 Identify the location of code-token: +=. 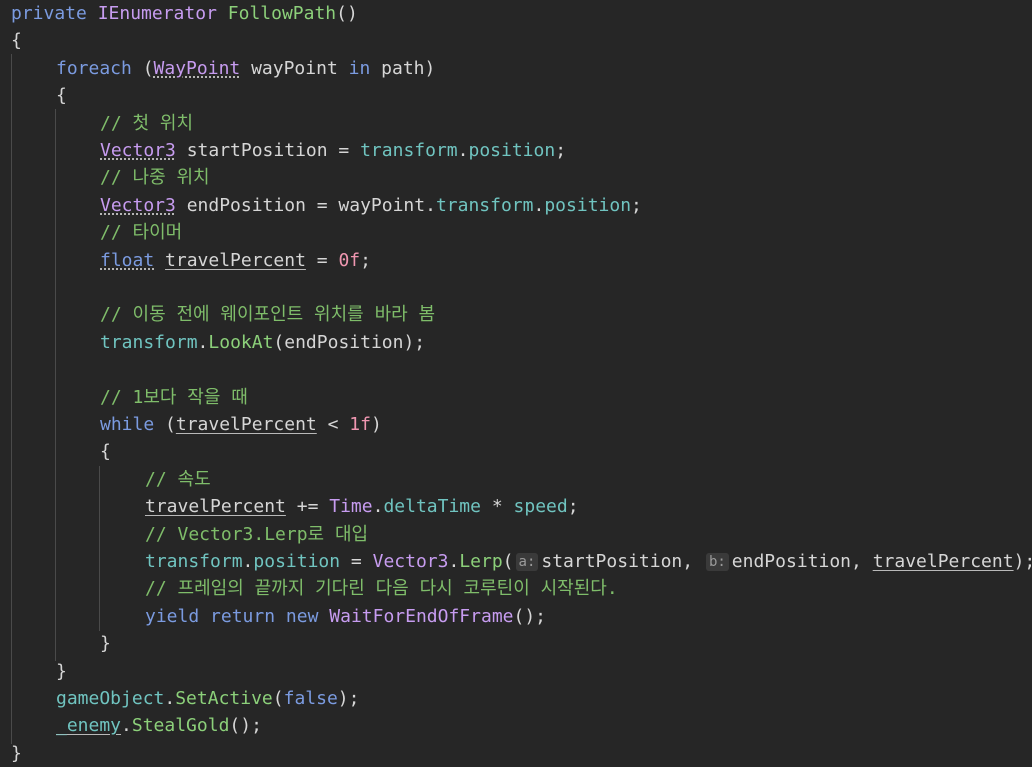
(307, 506).